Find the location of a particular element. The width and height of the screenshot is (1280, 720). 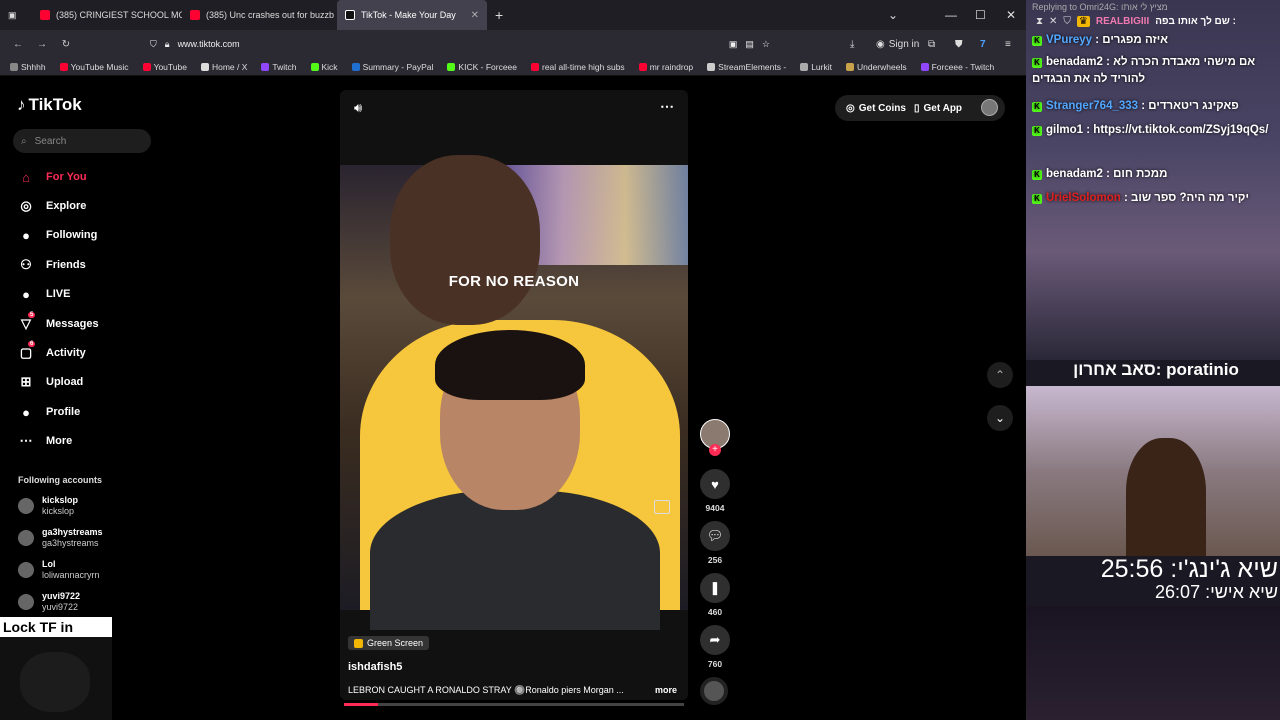

tab-title: (385) Unc crashes out for buzzb is located at coordinates (270, 15).